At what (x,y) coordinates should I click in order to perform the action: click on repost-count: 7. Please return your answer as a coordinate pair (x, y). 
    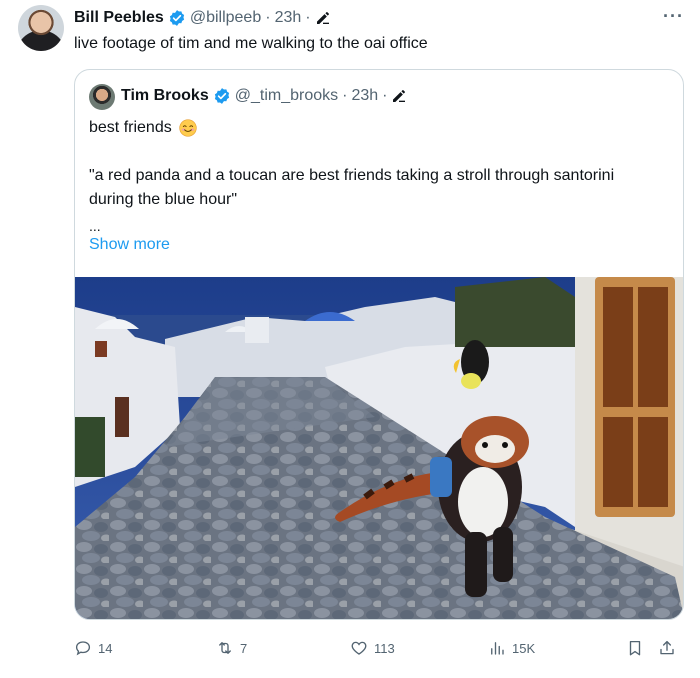
    Looking at the image, I should click on (244, 648).